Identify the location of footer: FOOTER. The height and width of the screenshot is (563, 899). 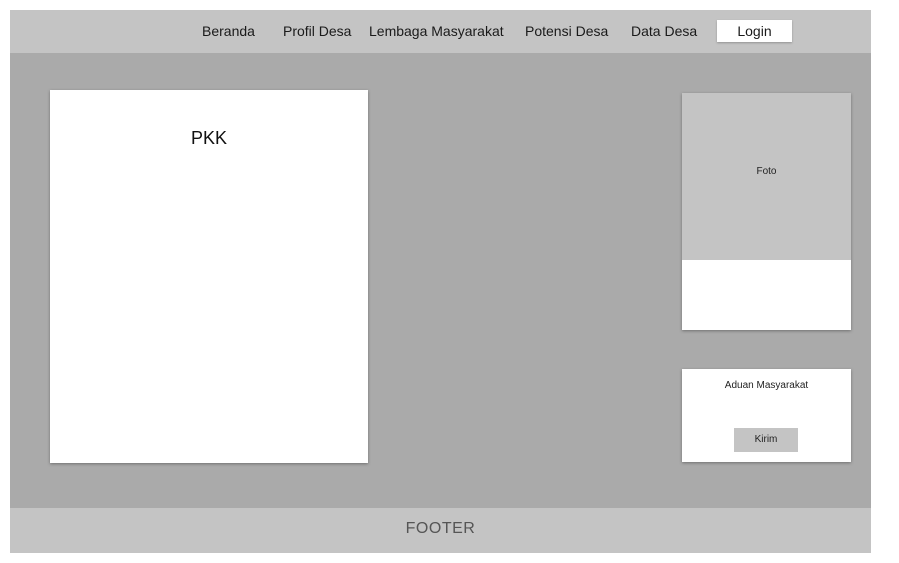
(440, 530).